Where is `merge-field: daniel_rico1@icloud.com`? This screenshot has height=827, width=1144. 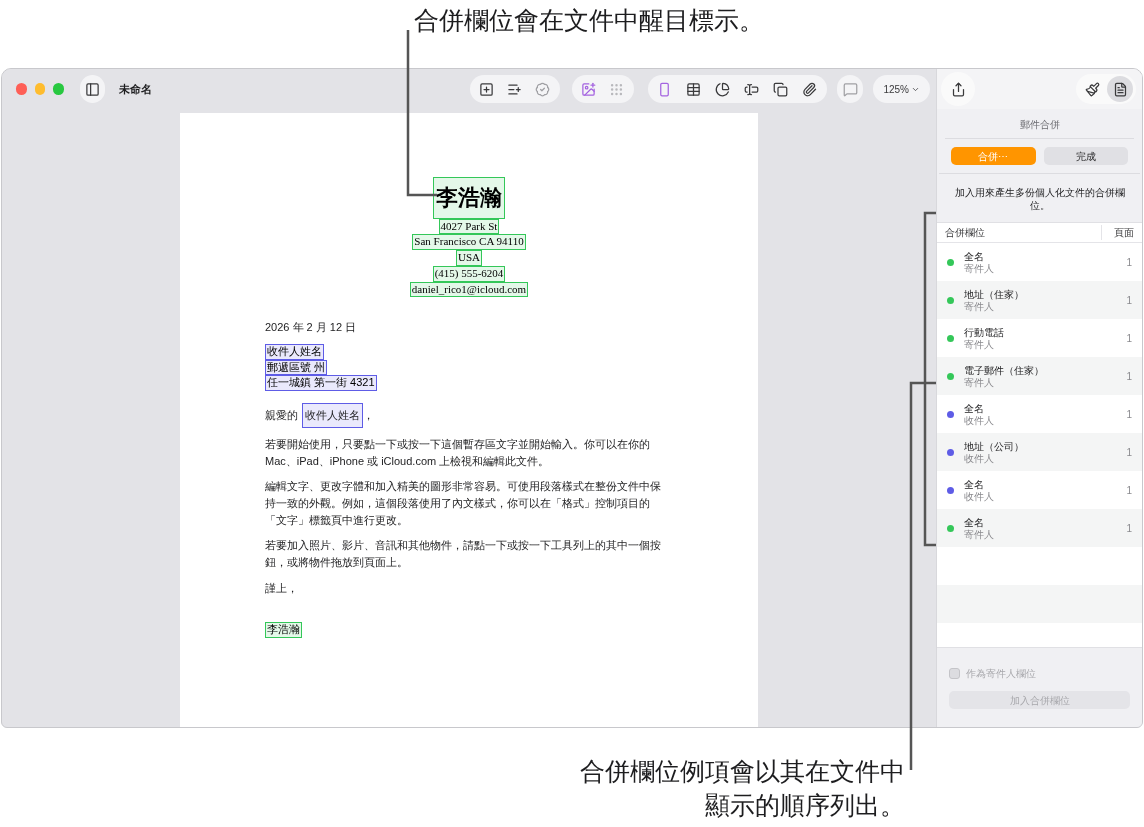
merge-field: daniel_rico1@icloud.com is located at coordinates (469, 289).